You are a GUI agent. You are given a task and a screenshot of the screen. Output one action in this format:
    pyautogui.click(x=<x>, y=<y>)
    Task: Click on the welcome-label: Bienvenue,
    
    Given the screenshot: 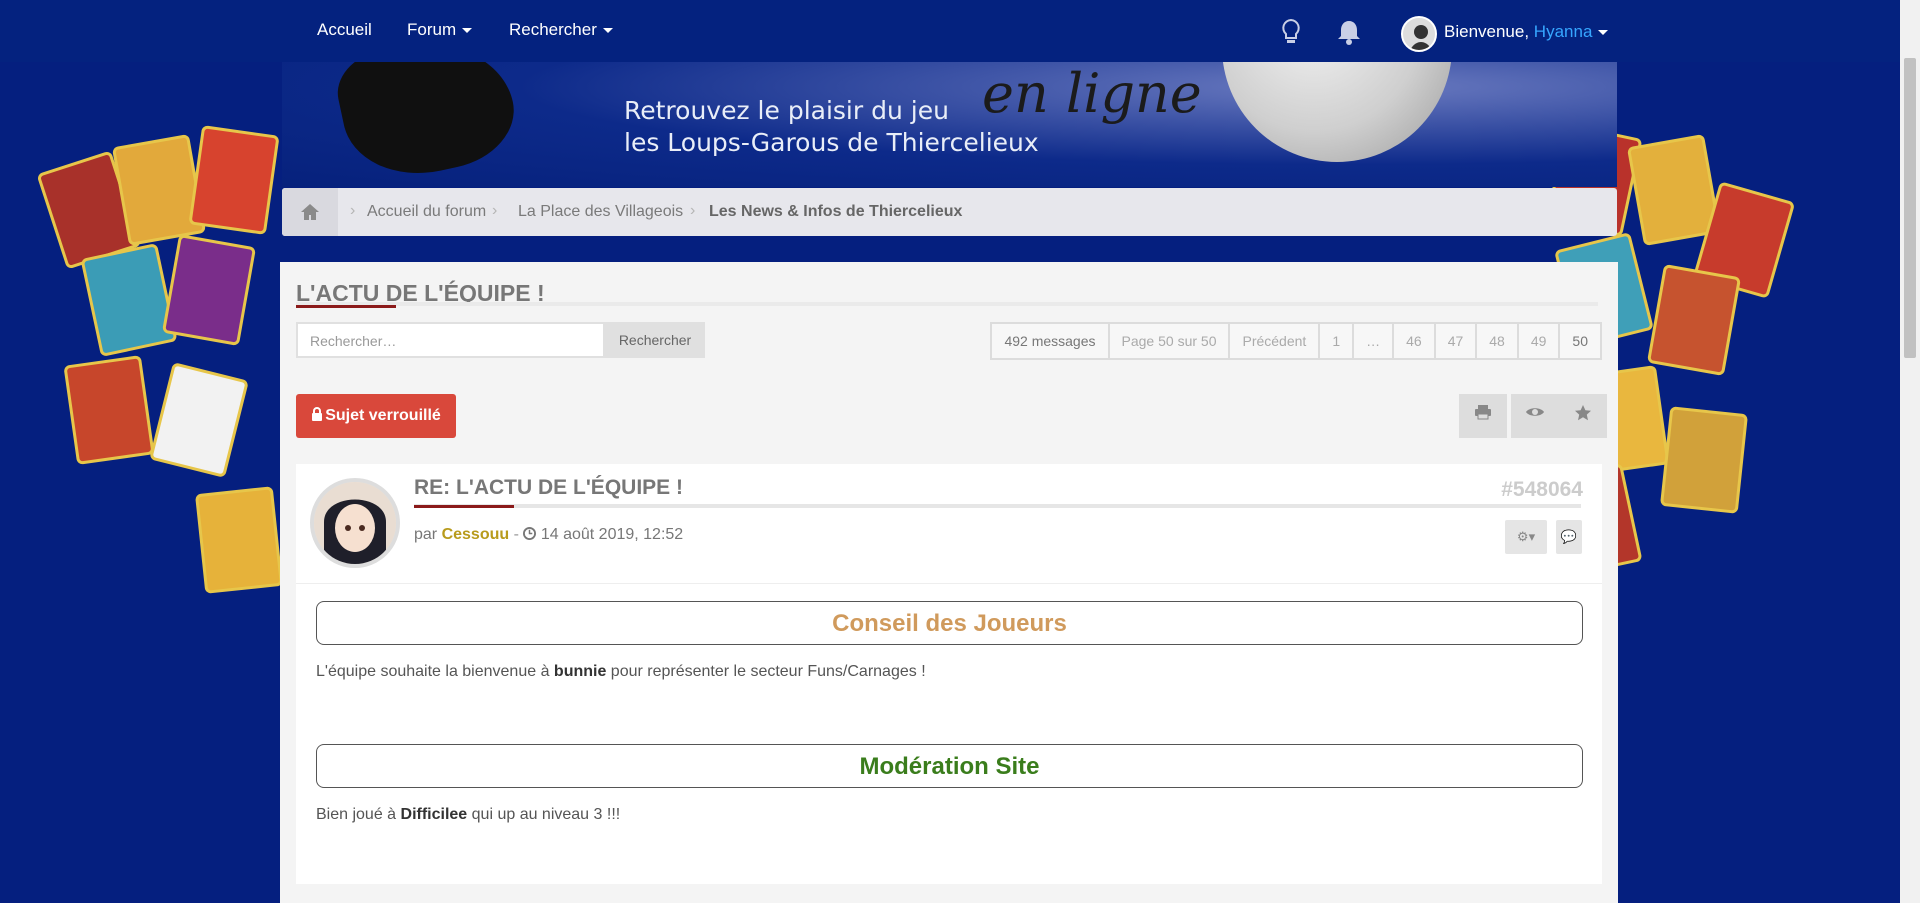 What is the action you would take?
    pyautogui.click(x=1489, y=31)
    